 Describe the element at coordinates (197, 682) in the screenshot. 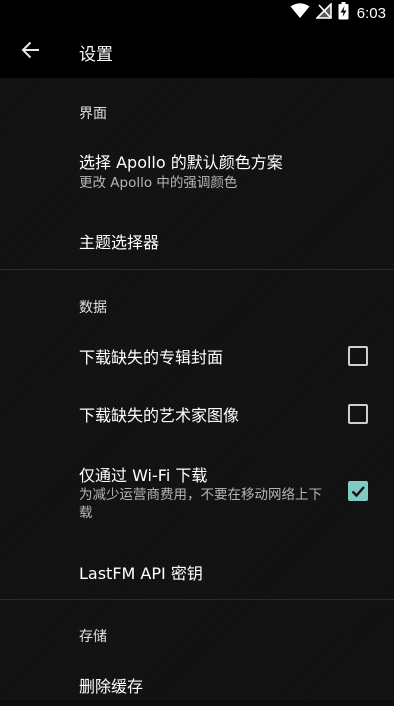

I see `pref-delete-cache: 删除缓存` at that location.